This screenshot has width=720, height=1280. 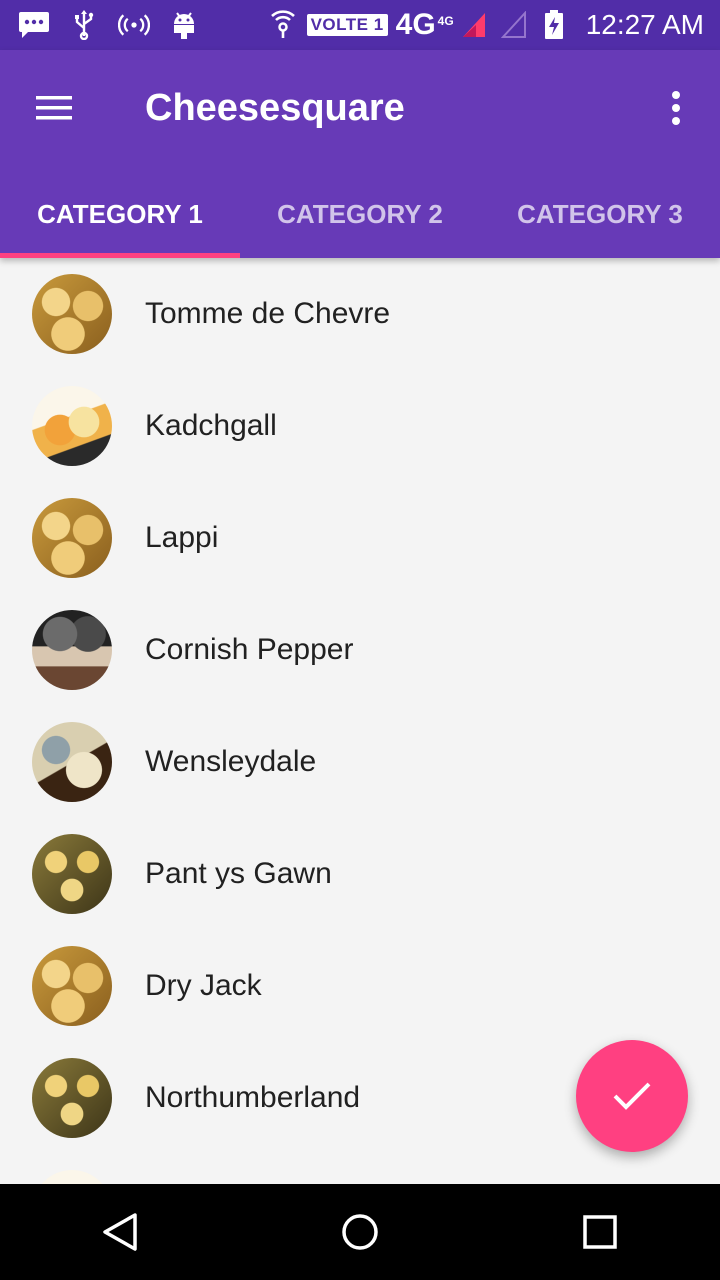 I want to click on back-icon, so click(x=120, y=1232).